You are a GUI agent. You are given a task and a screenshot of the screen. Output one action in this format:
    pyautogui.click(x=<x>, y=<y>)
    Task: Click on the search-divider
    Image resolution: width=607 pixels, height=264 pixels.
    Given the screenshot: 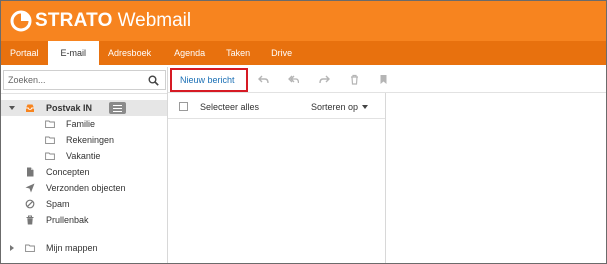 What is the action you would take?
    pyautogui.click(x=84, y=93)
    